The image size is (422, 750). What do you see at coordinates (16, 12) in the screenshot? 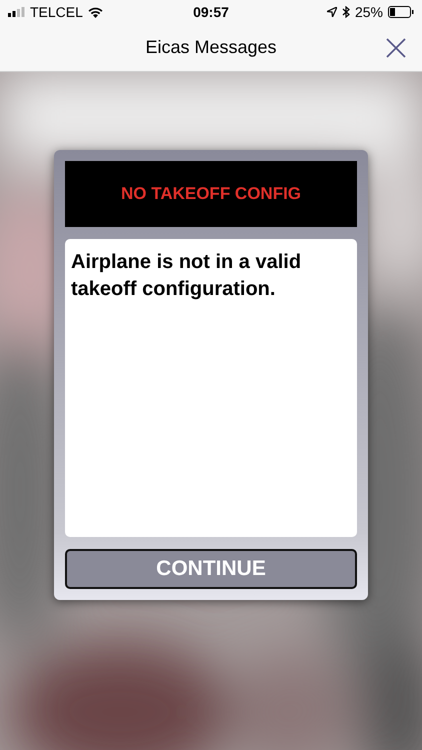
I see `signal-icon` at bounding box center [16, 12].